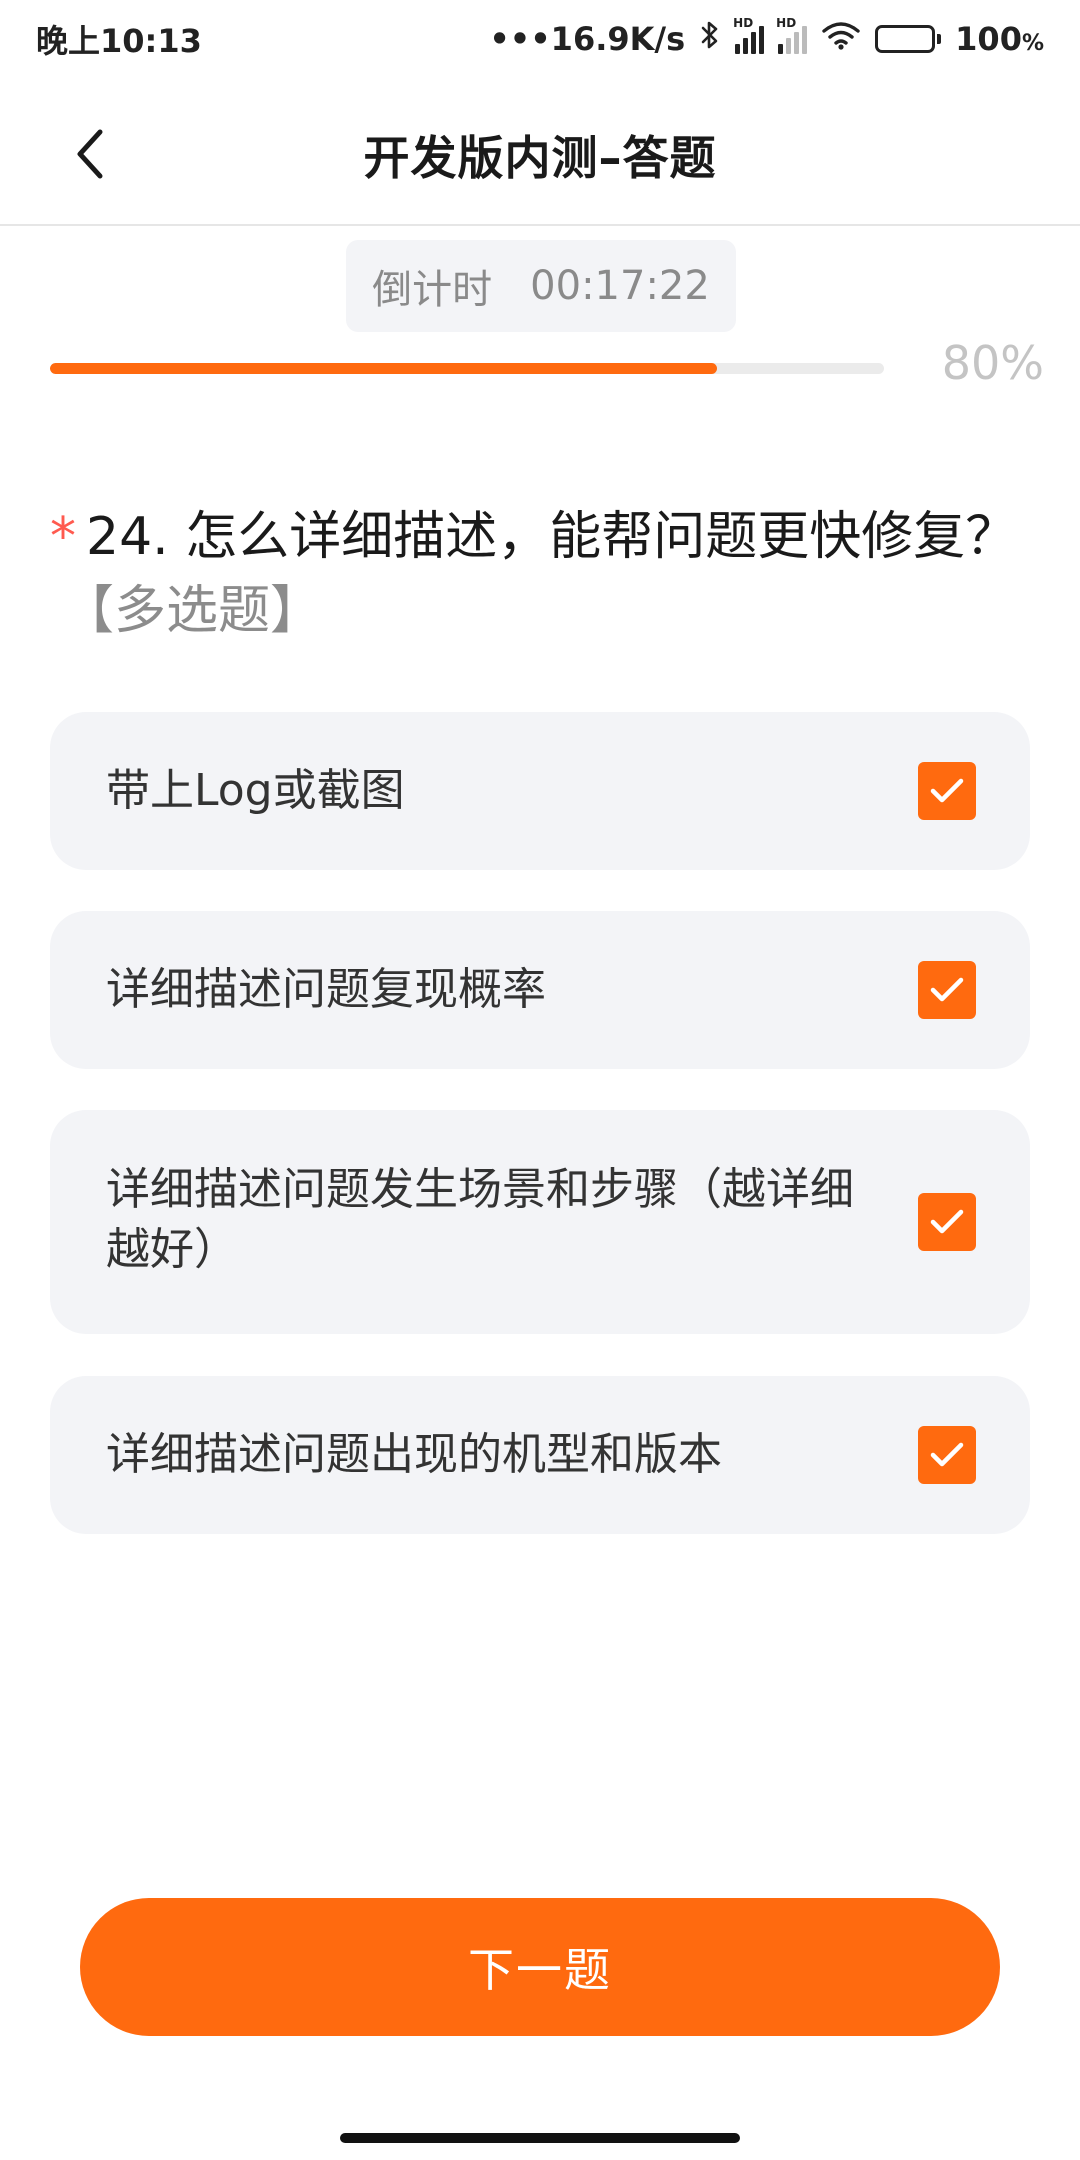 The height and width of the screenshot is (2160, 1080). What do you see at coordinates (908, 39) in the screenshot?
I see `battery-icon: ⚡` at bounding box center [908, 39].